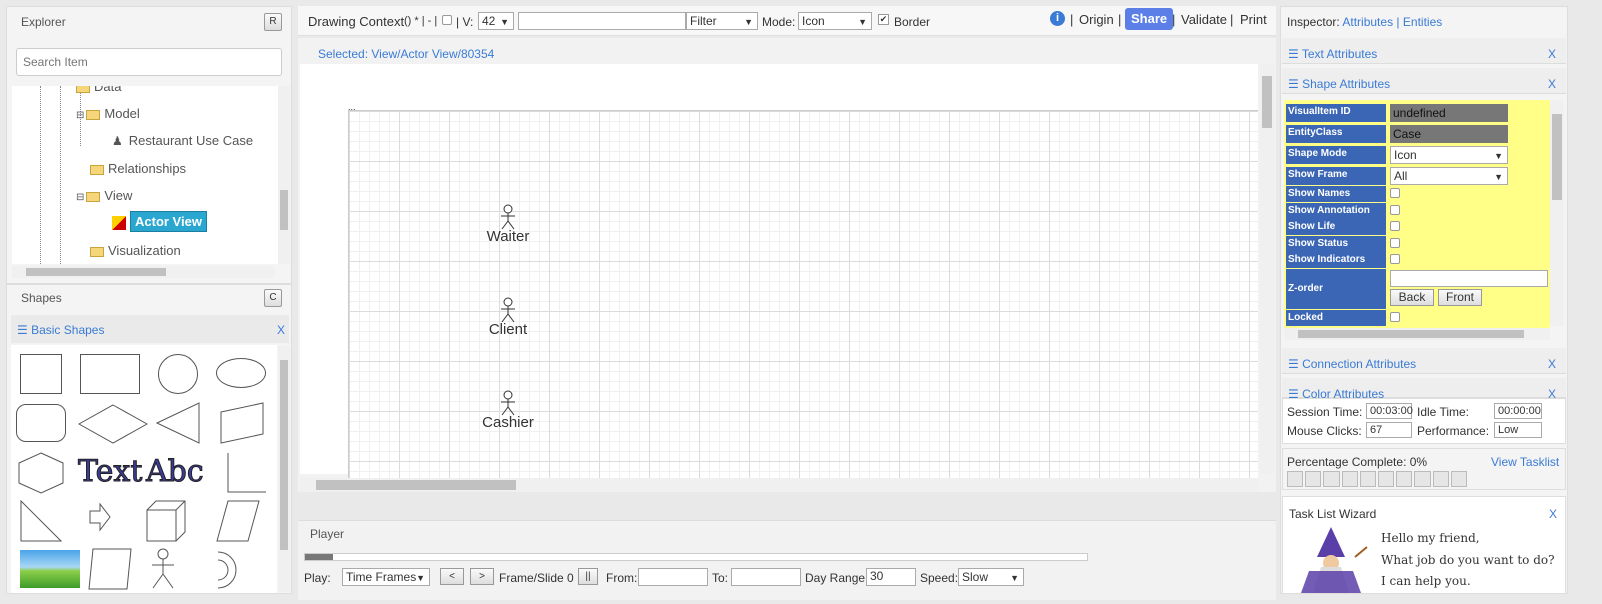  I want to click on shape-mode-select: Icon, so click(1449, 155).